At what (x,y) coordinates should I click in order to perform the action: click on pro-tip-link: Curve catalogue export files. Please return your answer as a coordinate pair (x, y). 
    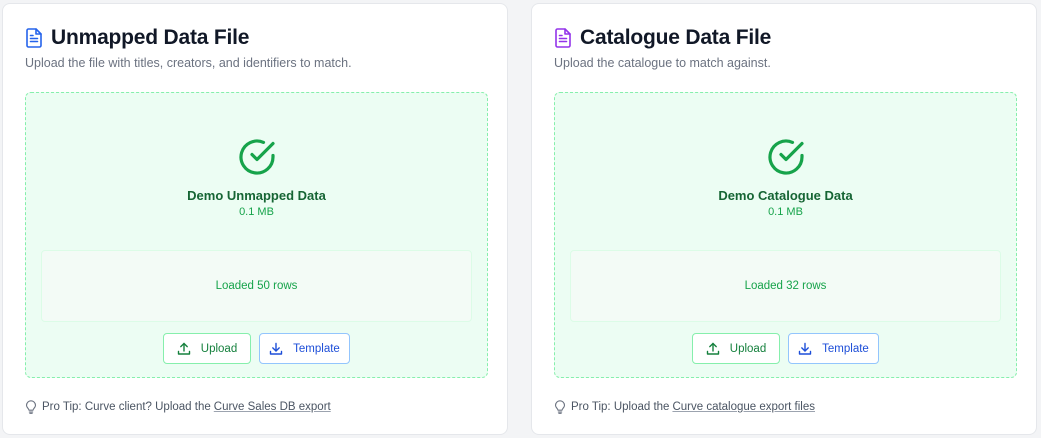
    Looking at the image, I should click on (743, 407).